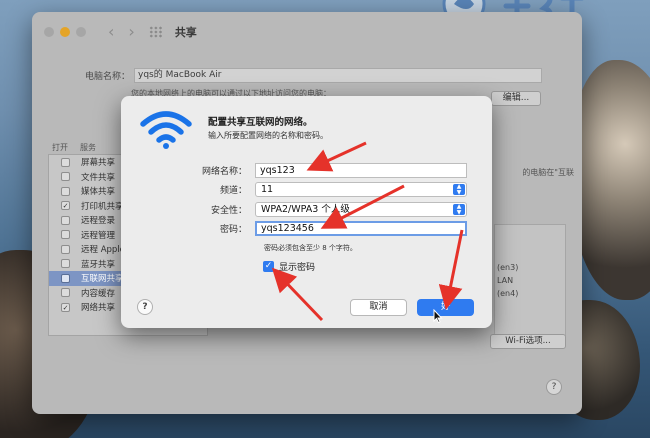 The image size is (650, 438). What do you see at coordinates (102, 279) in the screenshot?
I see `service-label: 互联网共享` at bounding box center [102, 279].